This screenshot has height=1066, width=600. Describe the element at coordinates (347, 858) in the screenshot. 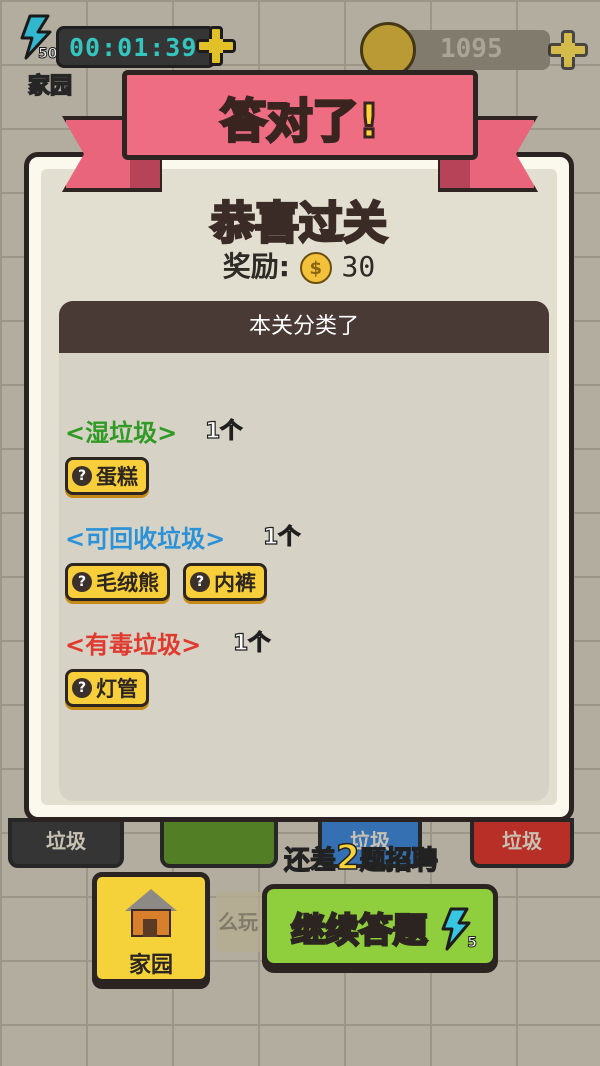

I see `remaining-count: 2` at that location.